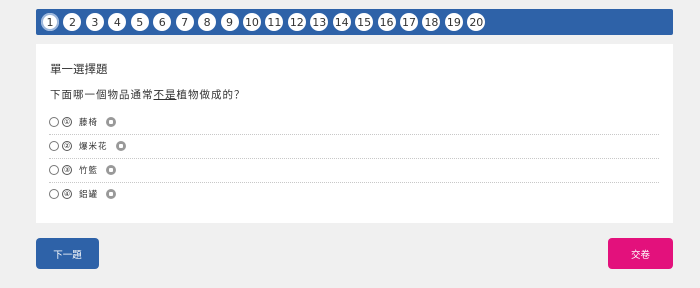 The height and width of the screenshot is (288, 700). Describe the element at coordinates (162, 22) in the screenshot. I see `question-number-6: 6` at that location.